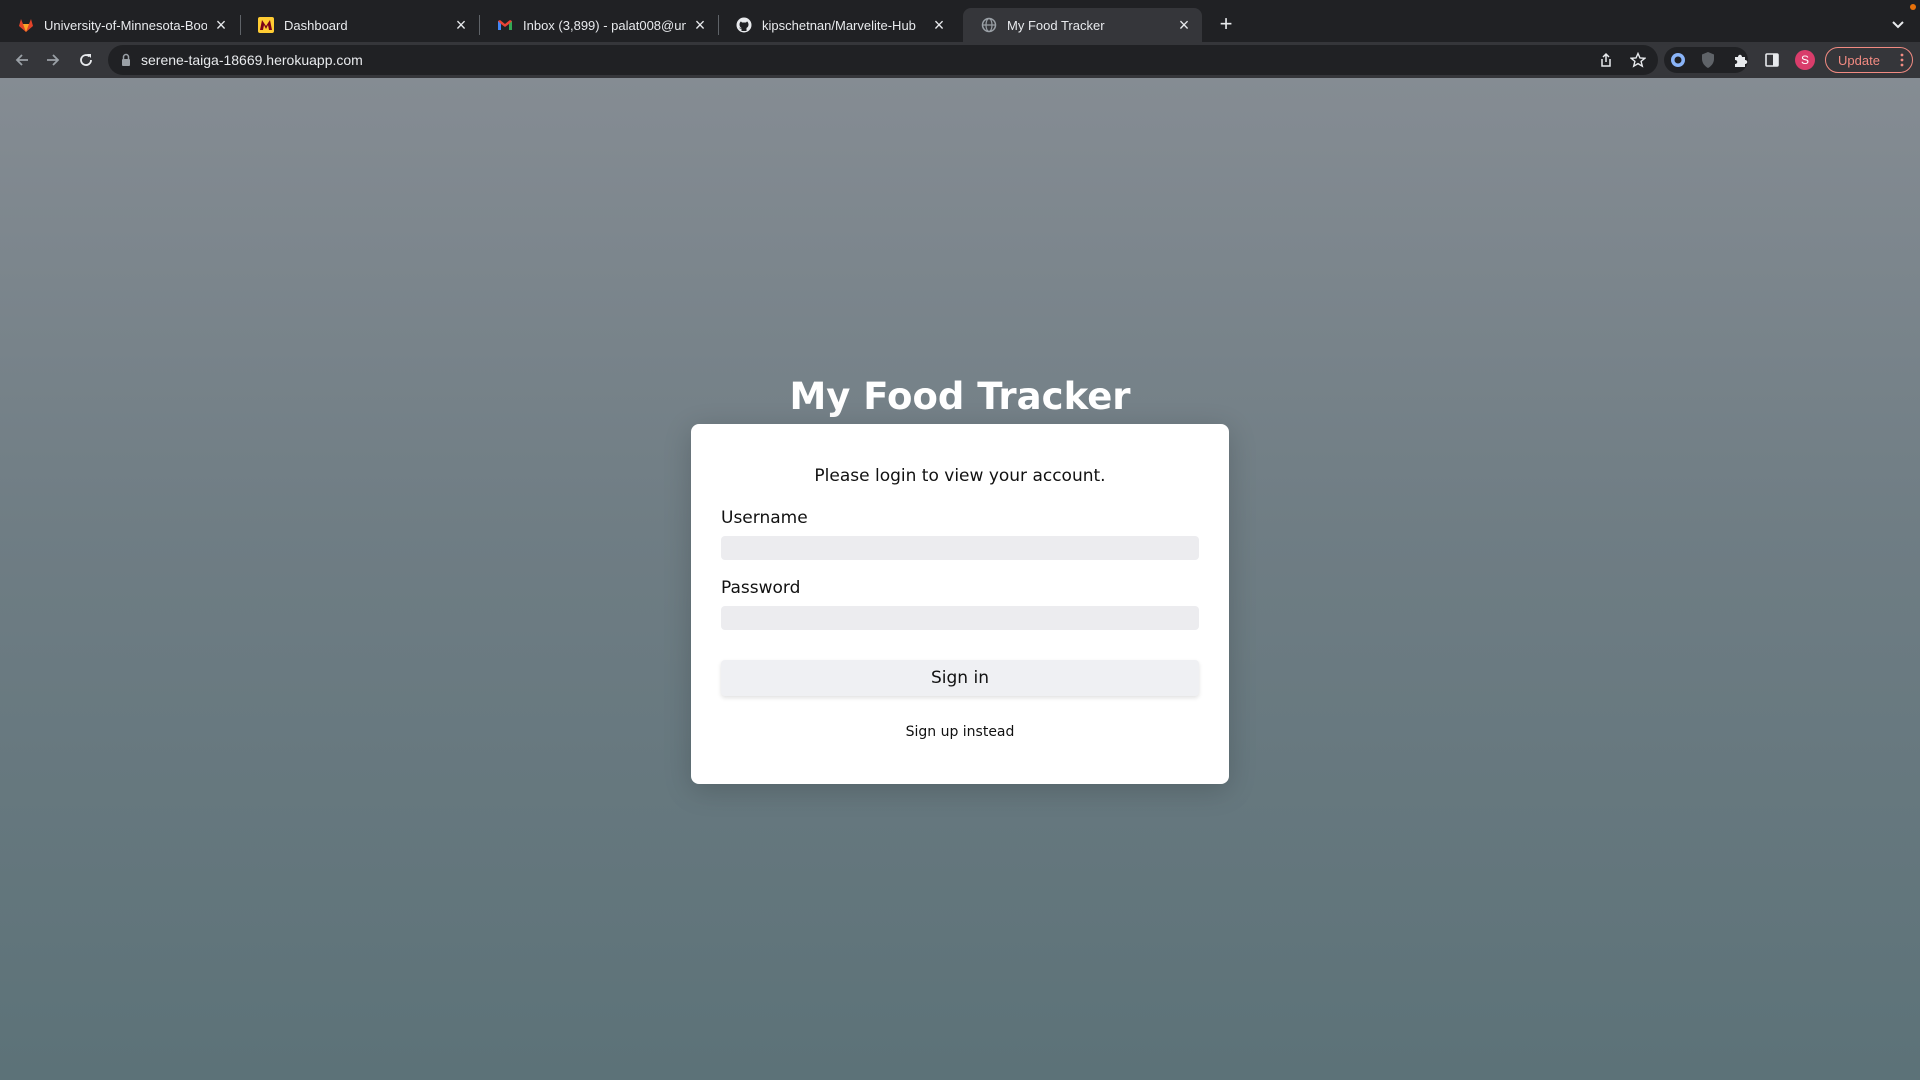  Describe the element at coordinates (960, 396) in the screenshot. I see `page-title: My Food Tracker` at that location.